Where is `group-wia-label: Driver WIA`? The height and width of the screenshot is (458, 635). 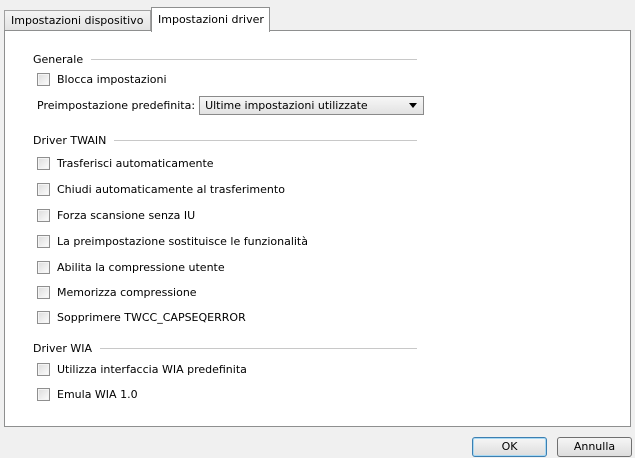
group-wia-label: Driver WIA is located at coordinates (62, 348).